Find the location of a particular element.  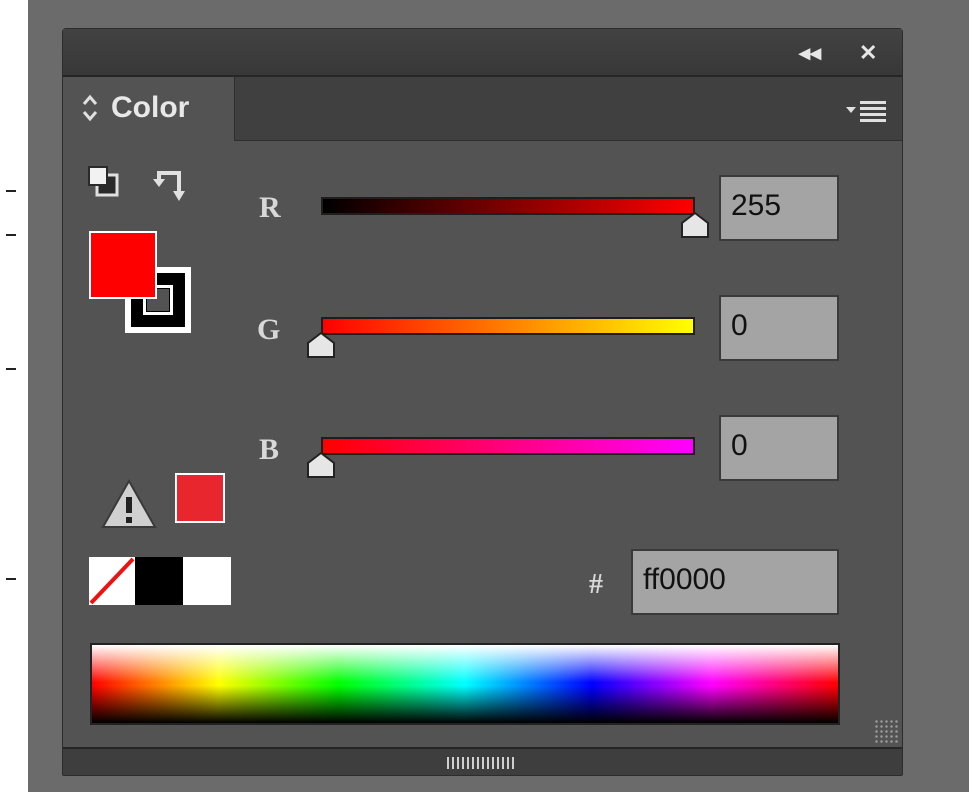

panel-titlebar: ◂◂ ✕ is located at coordinates (482, 53).